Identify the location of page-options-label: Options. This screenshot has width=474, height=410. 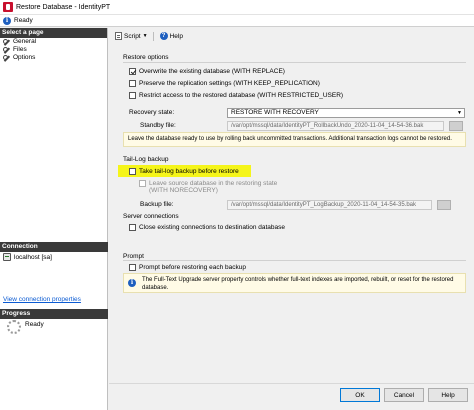
(24, 57).